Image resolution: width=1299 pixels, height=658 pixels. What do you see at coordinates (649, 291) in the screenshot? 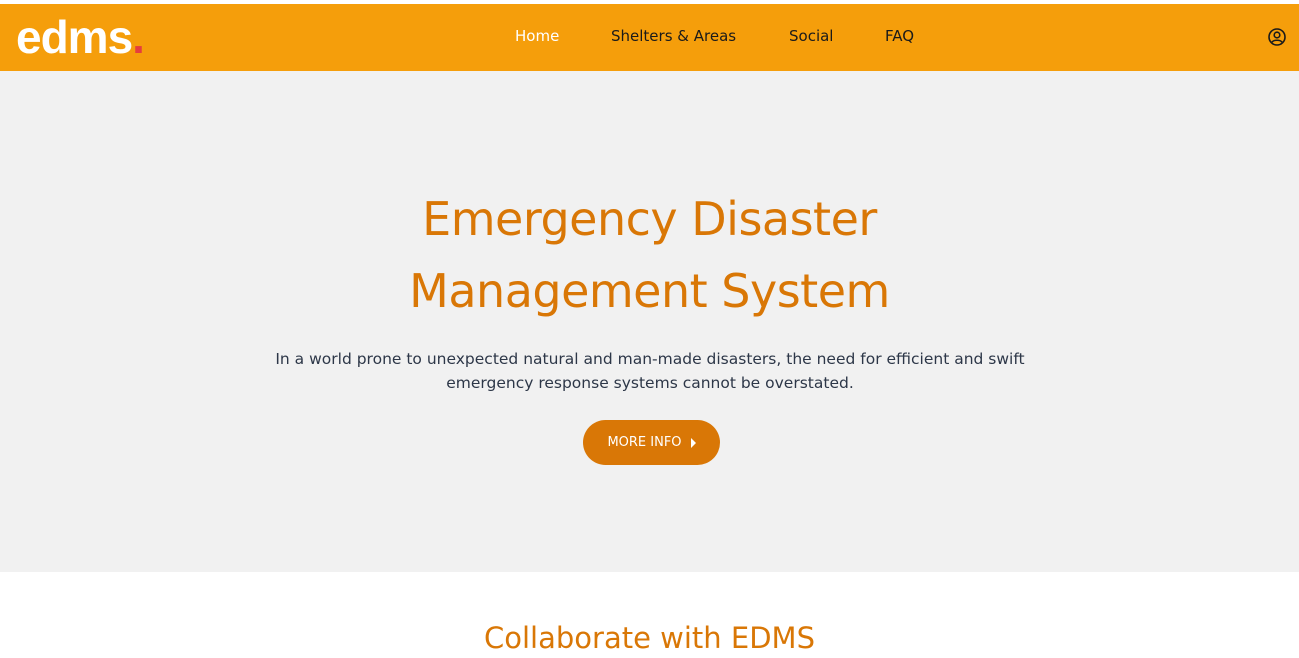
I see `hero-title-line-2: Management System` at bounding box center [649, 291].